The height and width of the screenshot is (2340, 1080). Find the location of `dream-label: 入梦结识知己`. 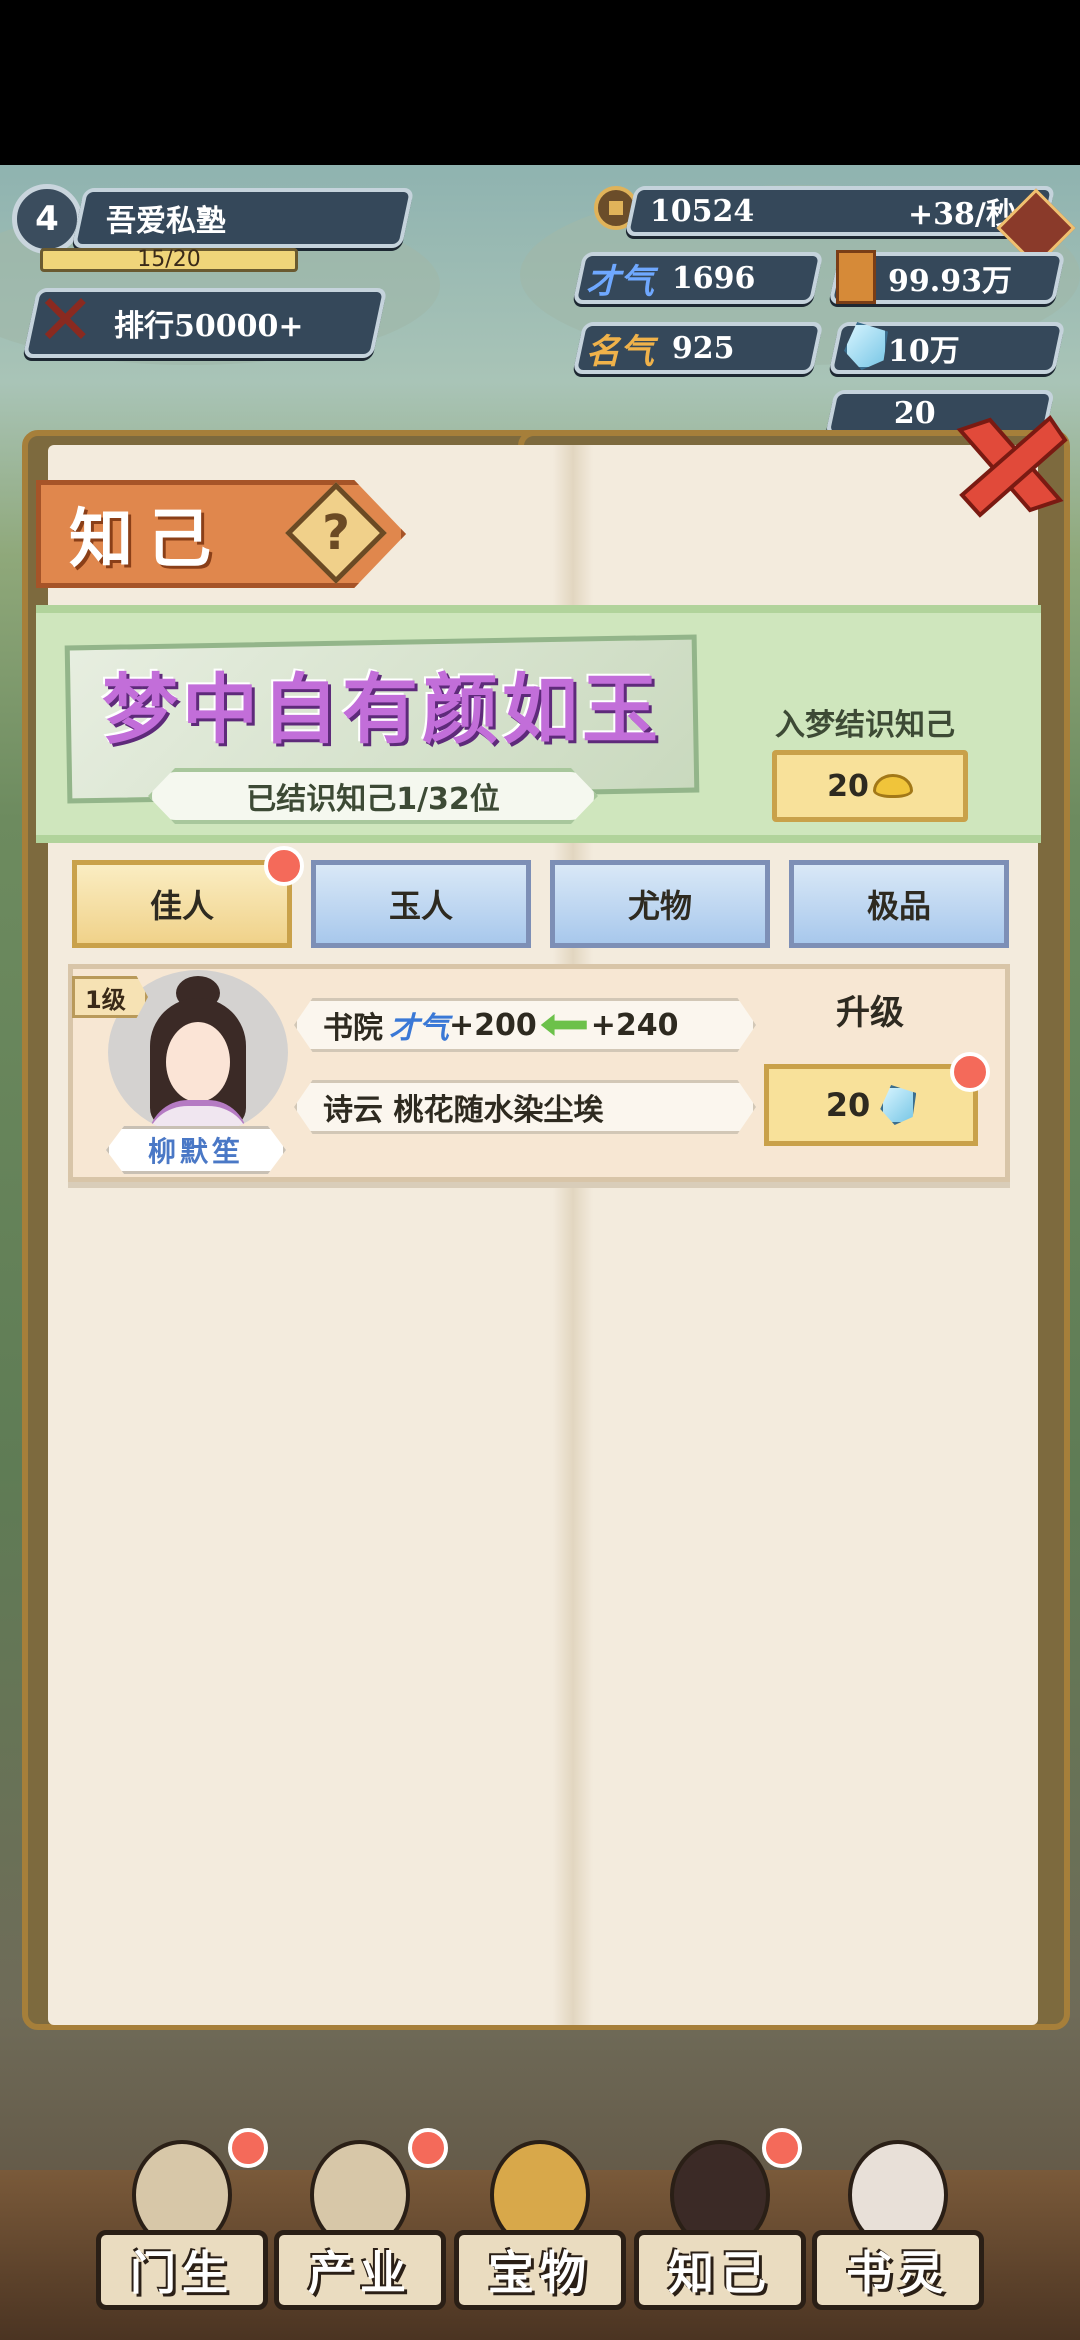

dream-label: 入梦结识知己 is located at coordinates (865, 725).